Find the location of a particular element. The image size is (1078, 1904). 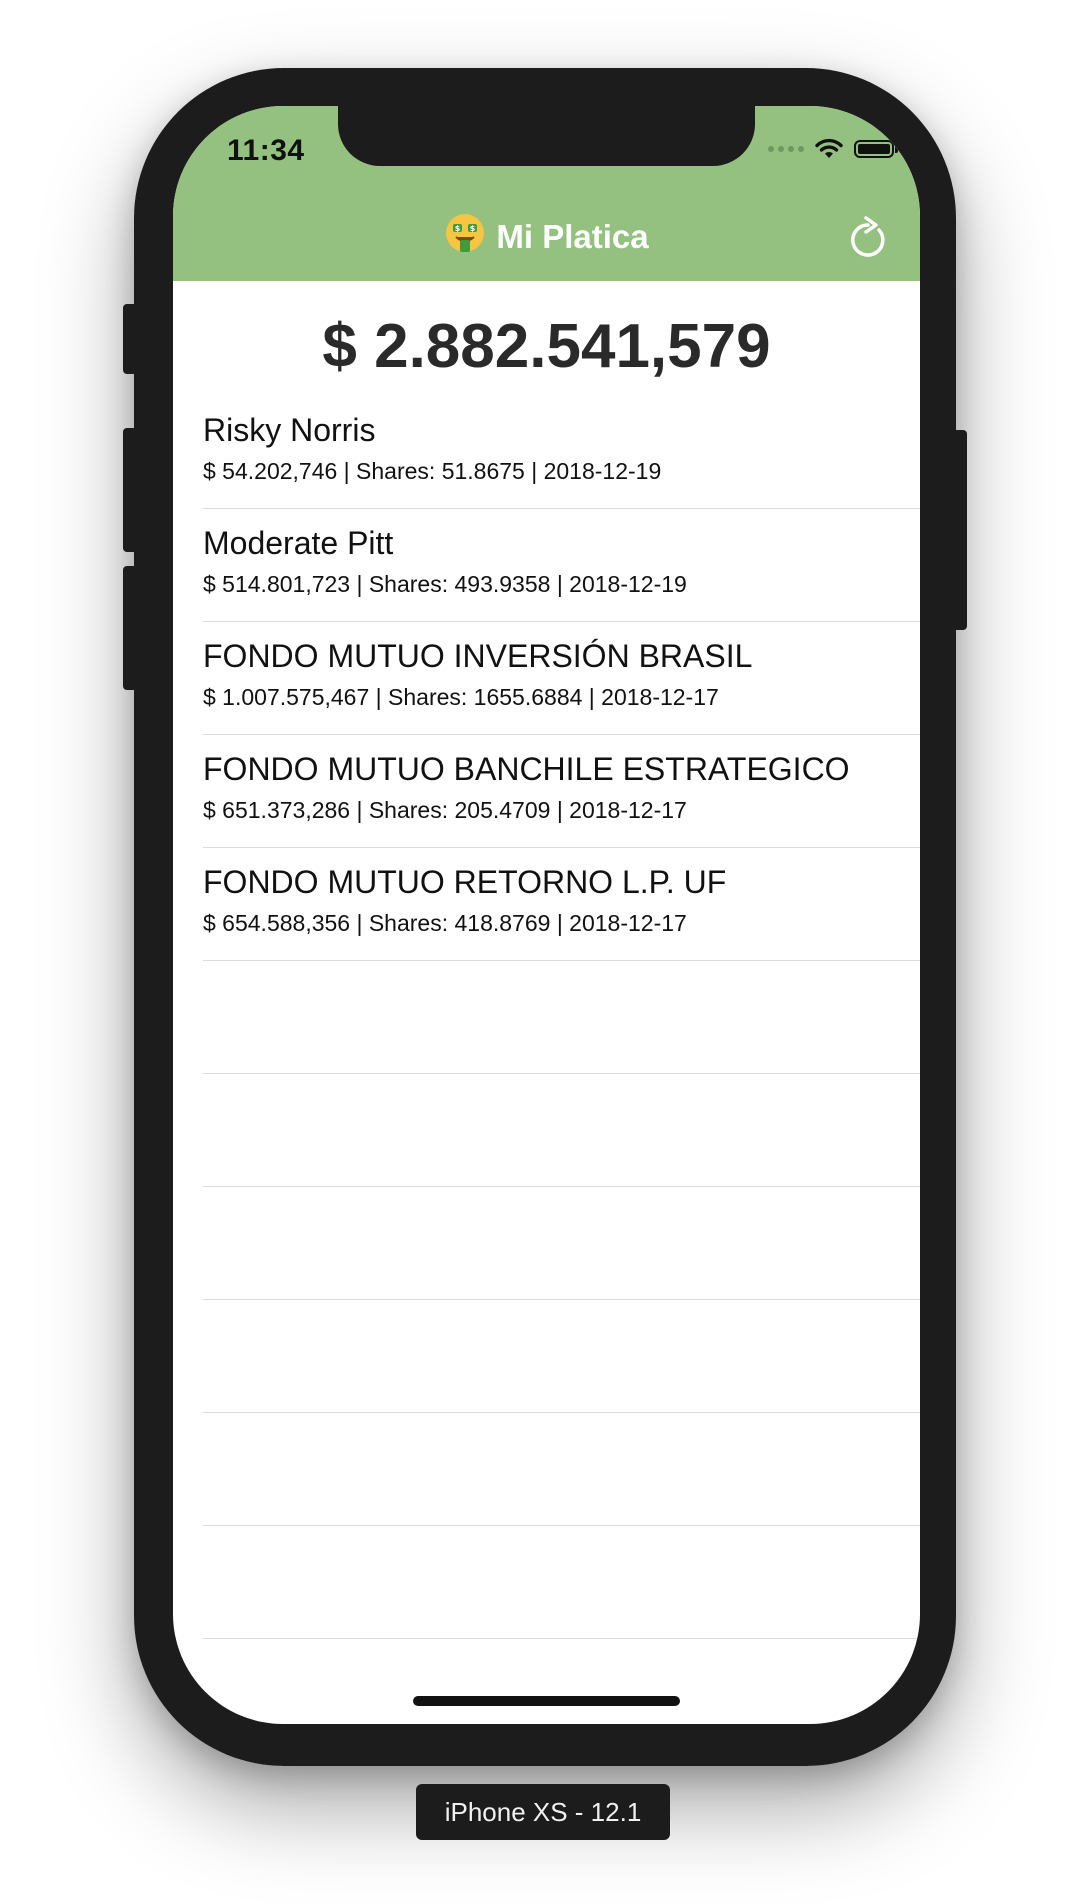

nav-title: $ $ Mi Platica is located at coordinates (546, 237).